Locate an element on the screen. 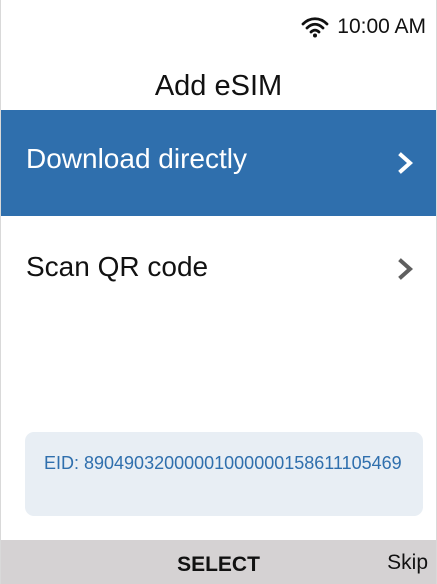  menu-item-label: Download directly is located at coordinates (136, 158).